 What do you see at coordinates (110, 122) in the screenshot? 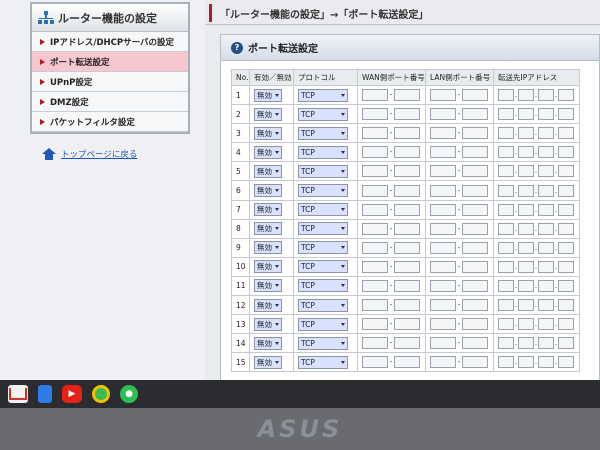
I see `sidebar-item-4: パケットフィルタ設定` at bounding box center [110, 122].